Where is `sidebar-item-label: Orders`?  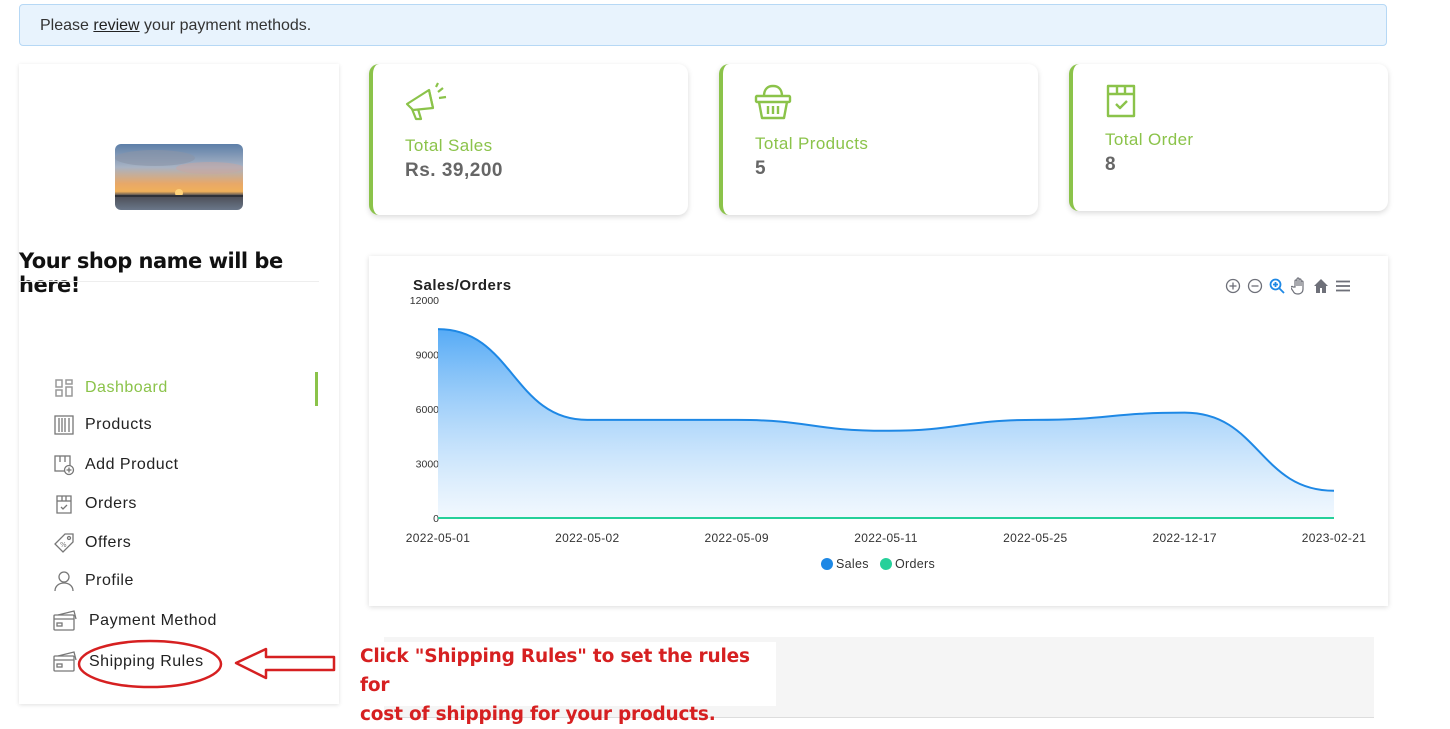
sidebar-item-label: Orders is located at coordinates (111, 504).